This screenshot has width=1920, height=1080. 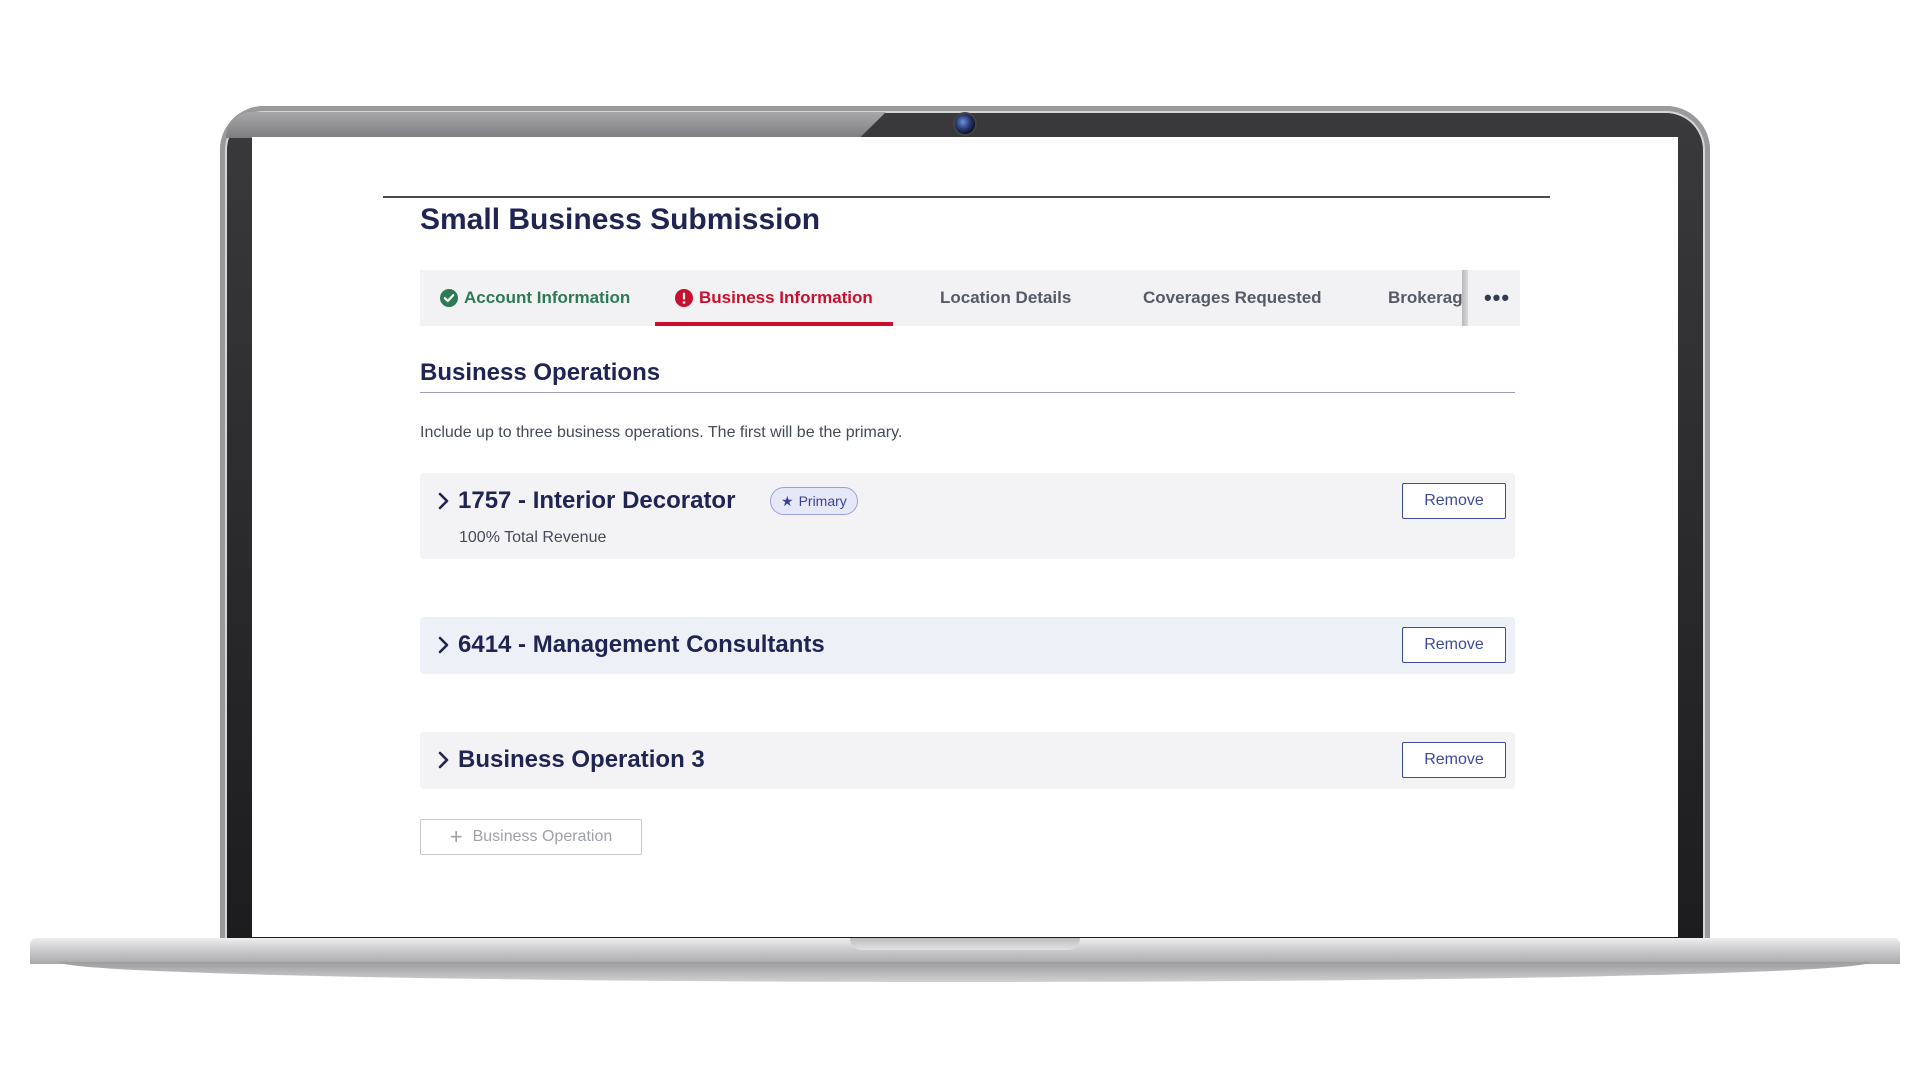 I want to click on operation-revenue: 100% Total Revenue, so click(x=533, y=537).